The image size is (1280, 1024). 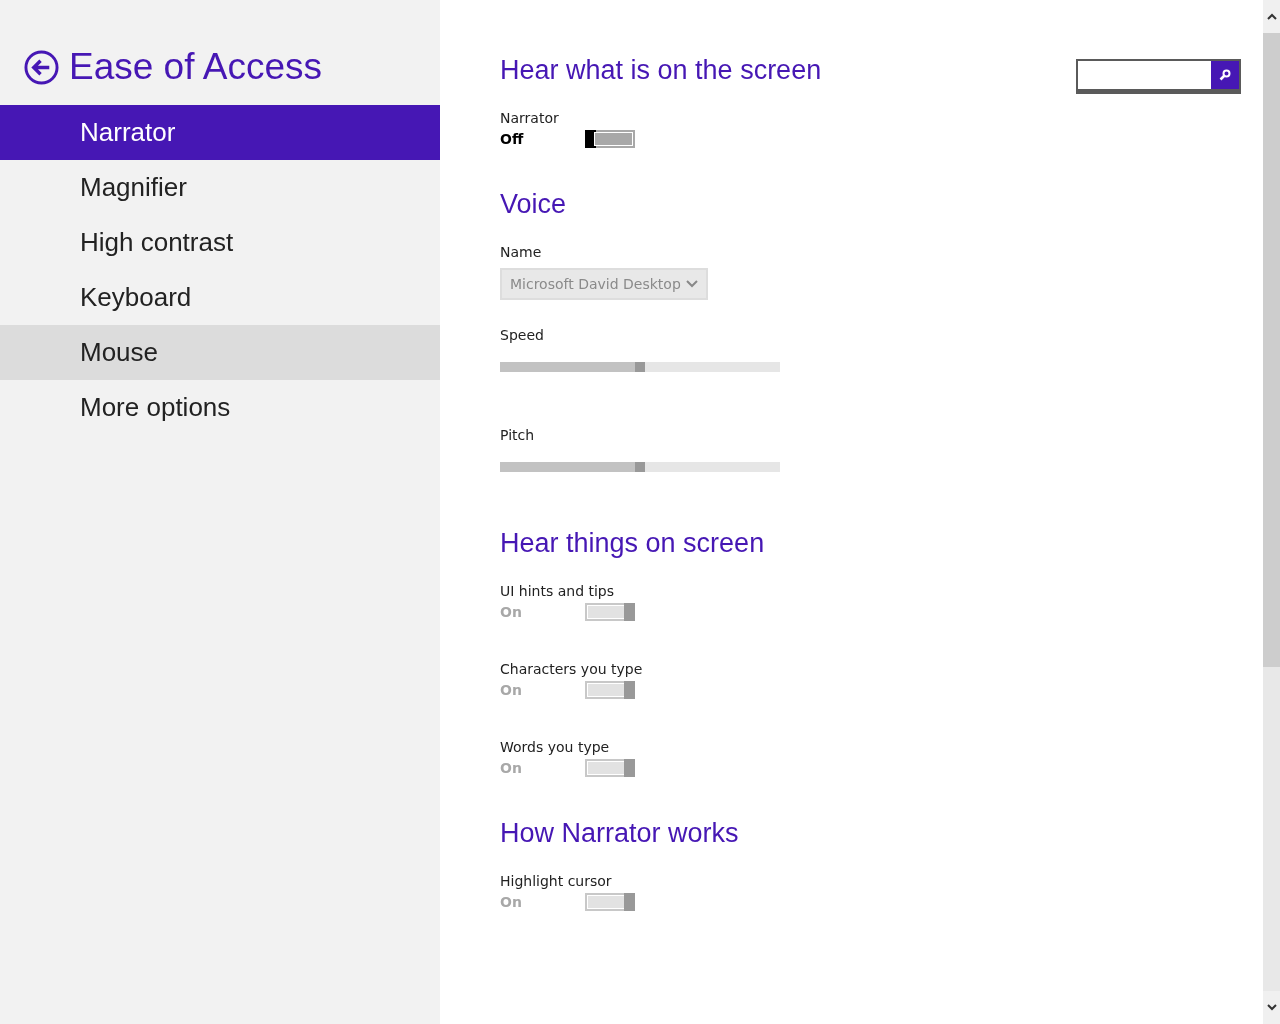 I want to click on nav-item: Keyboard, so click(x=220, y=297).